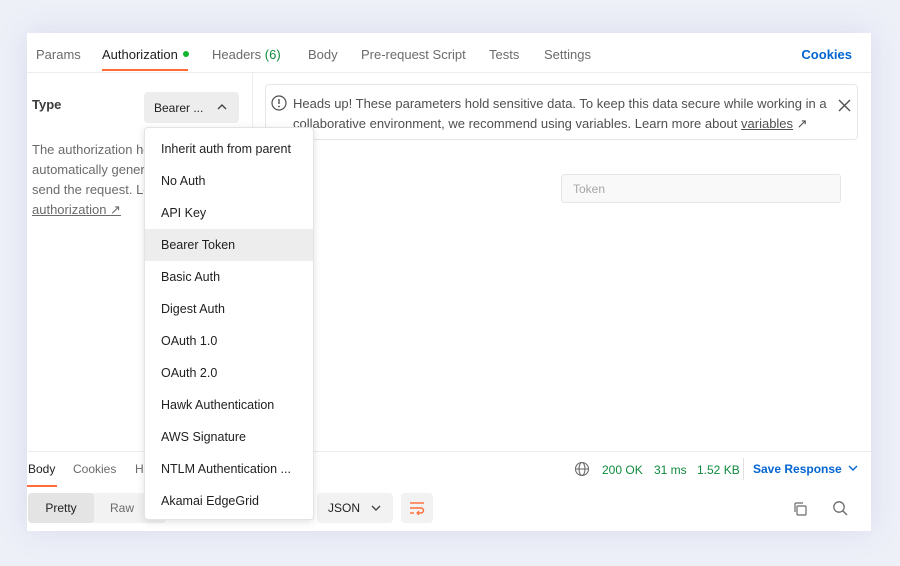 The height and width of the screenshot is (566, 900). Describe the element at coordinates (47, 104) in the screenshot. I see `auth-type-label: Type` at that location.